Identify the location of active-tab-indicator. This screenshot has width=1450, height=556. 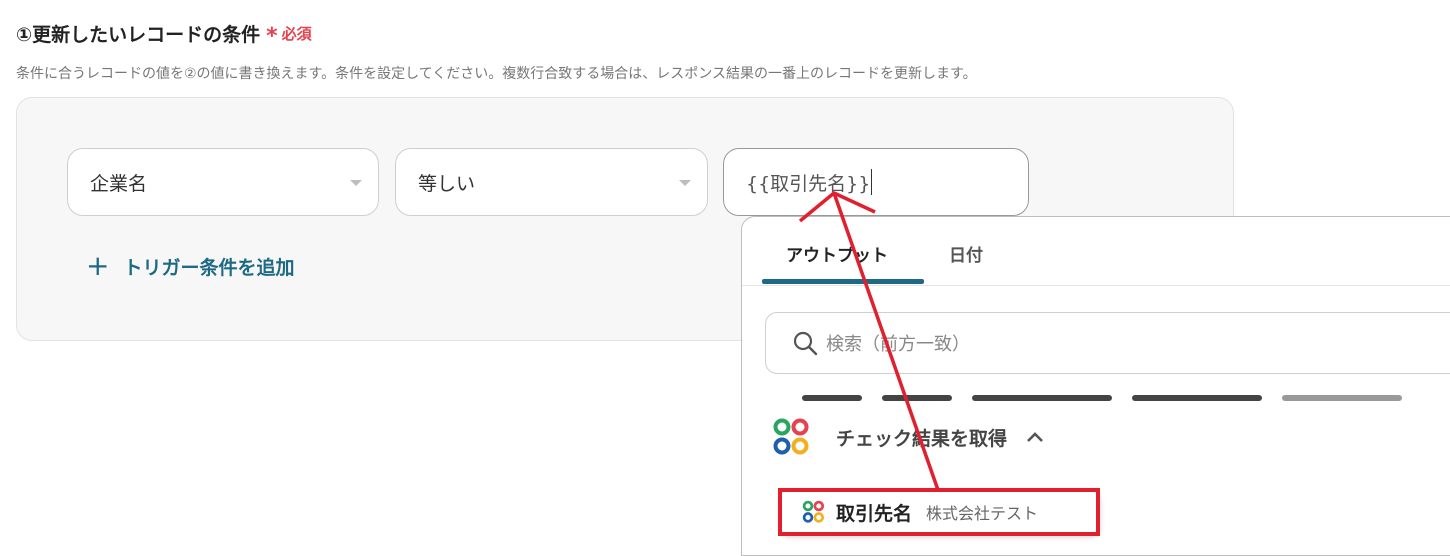
(843, 281).